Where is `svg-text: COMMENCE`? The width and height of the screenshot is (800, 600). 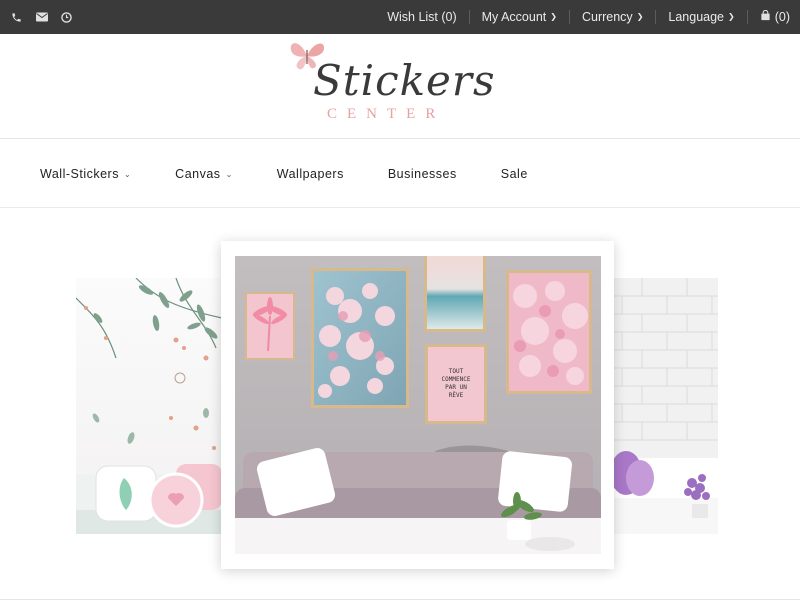 svg-text: COMMENCE is located at coordinates (456, 379).